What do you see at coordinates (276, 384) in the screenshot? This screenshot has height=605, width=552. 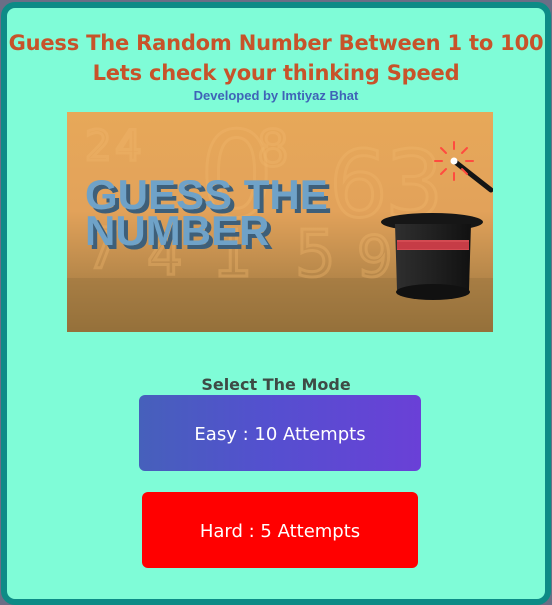 I see `mode-label: Select The Mode` at bounding box center [276, 384].